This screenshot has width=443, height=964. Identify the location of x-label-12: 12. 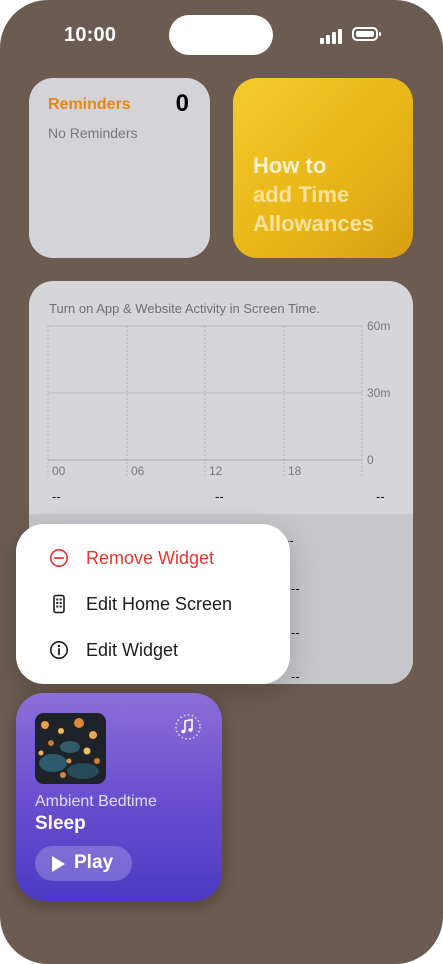
(216, 471).